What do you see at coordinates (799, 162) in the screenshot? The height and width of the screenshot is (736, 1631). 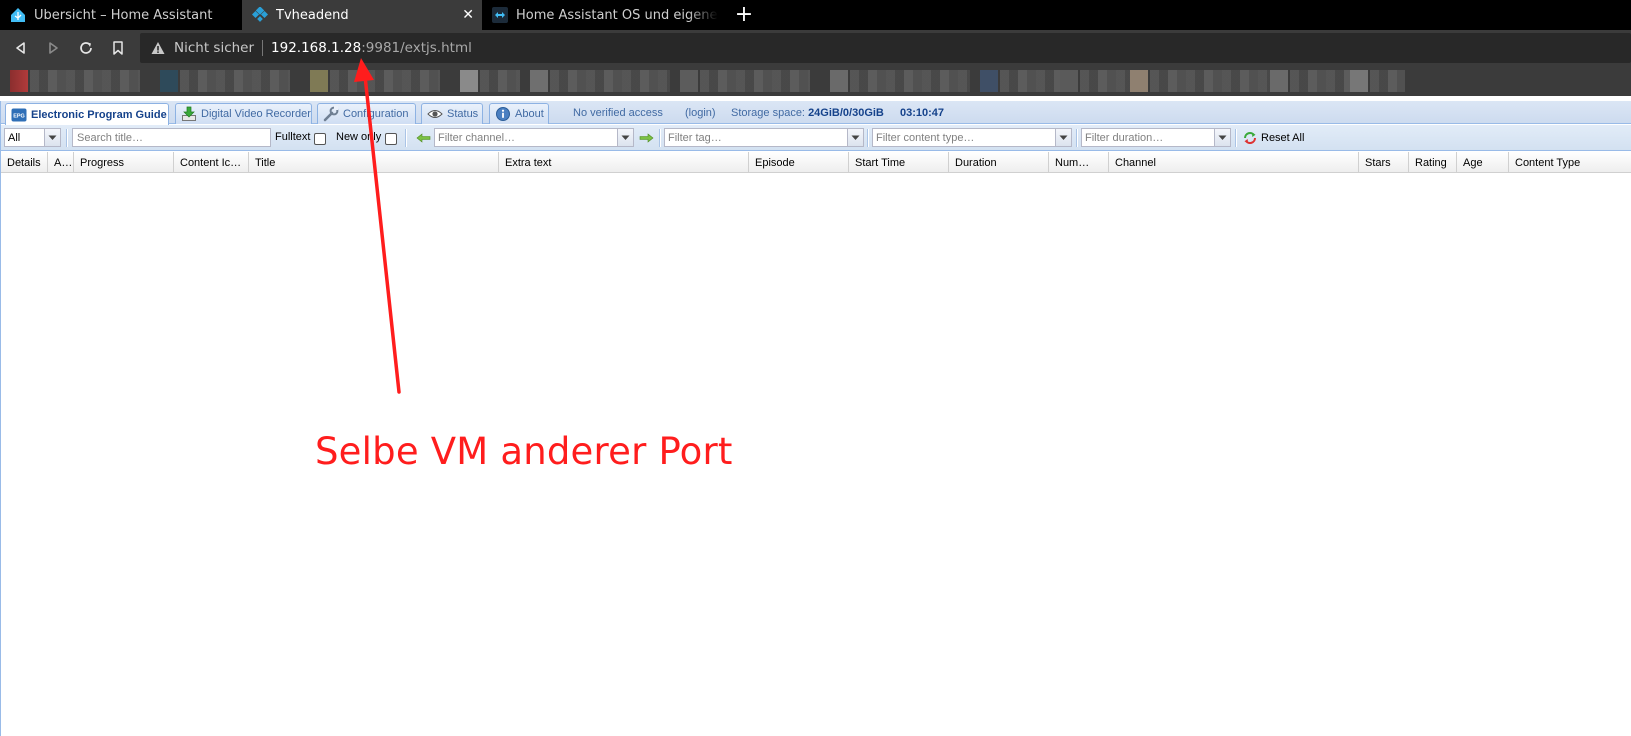 I see `column-header-episode: Episode` at bounding box center [799, 162].